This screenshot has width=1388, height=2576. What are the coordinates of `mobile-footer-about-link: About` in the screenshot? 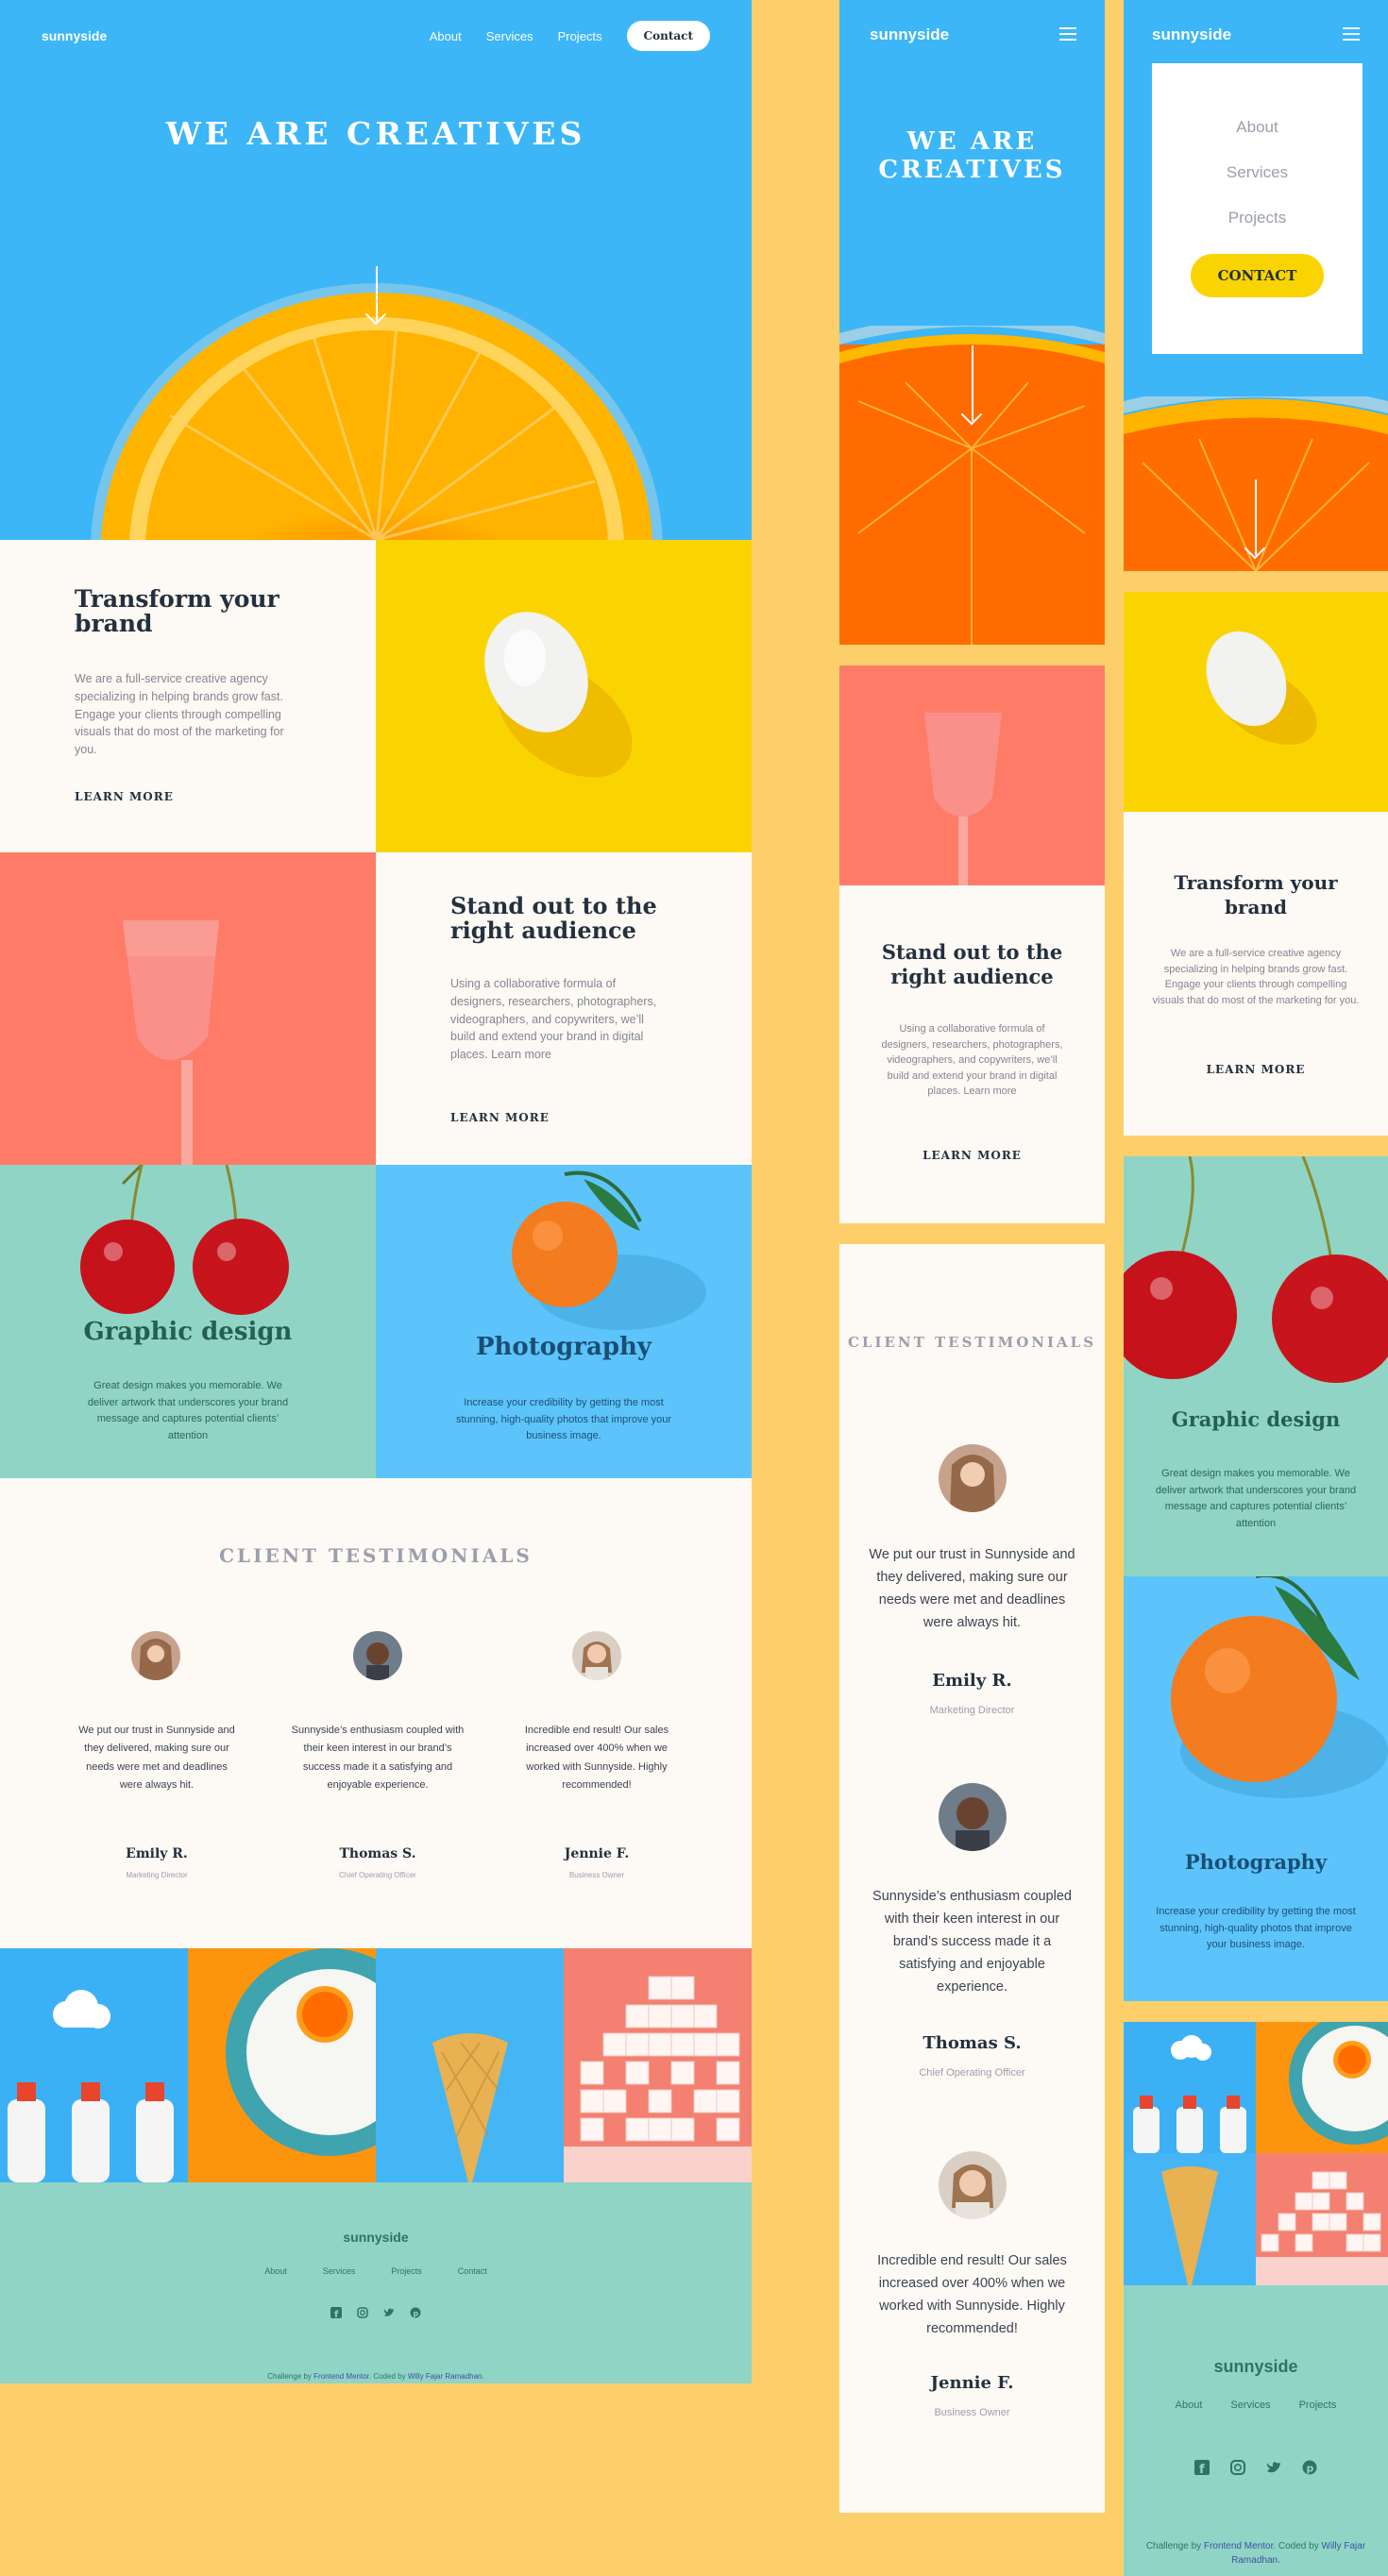 It's located at (1189, 2405).